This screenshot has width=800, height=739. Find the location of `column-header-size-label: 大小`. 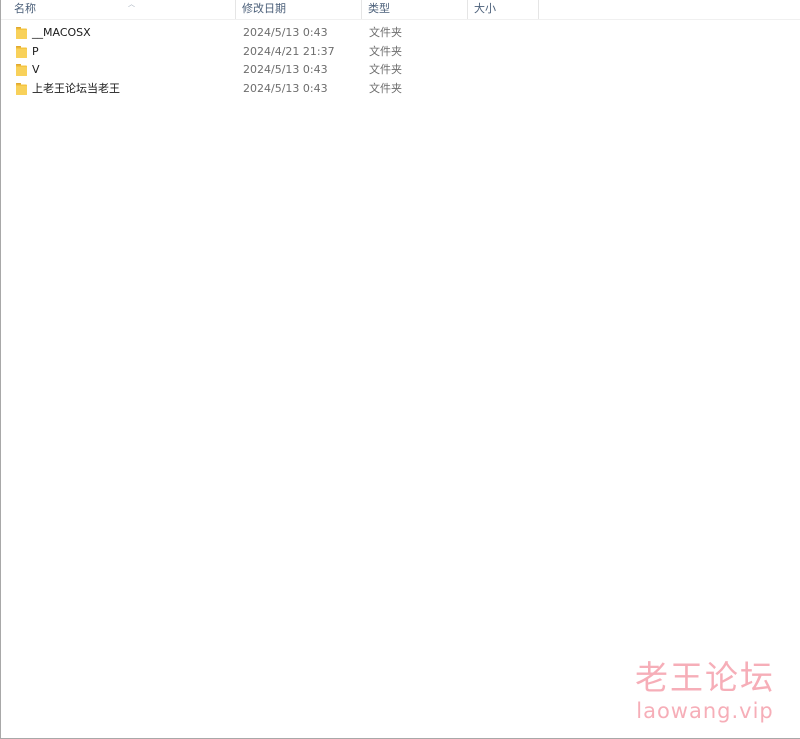

column-header-size-label: 大小 is located at coordinates (485, 8).